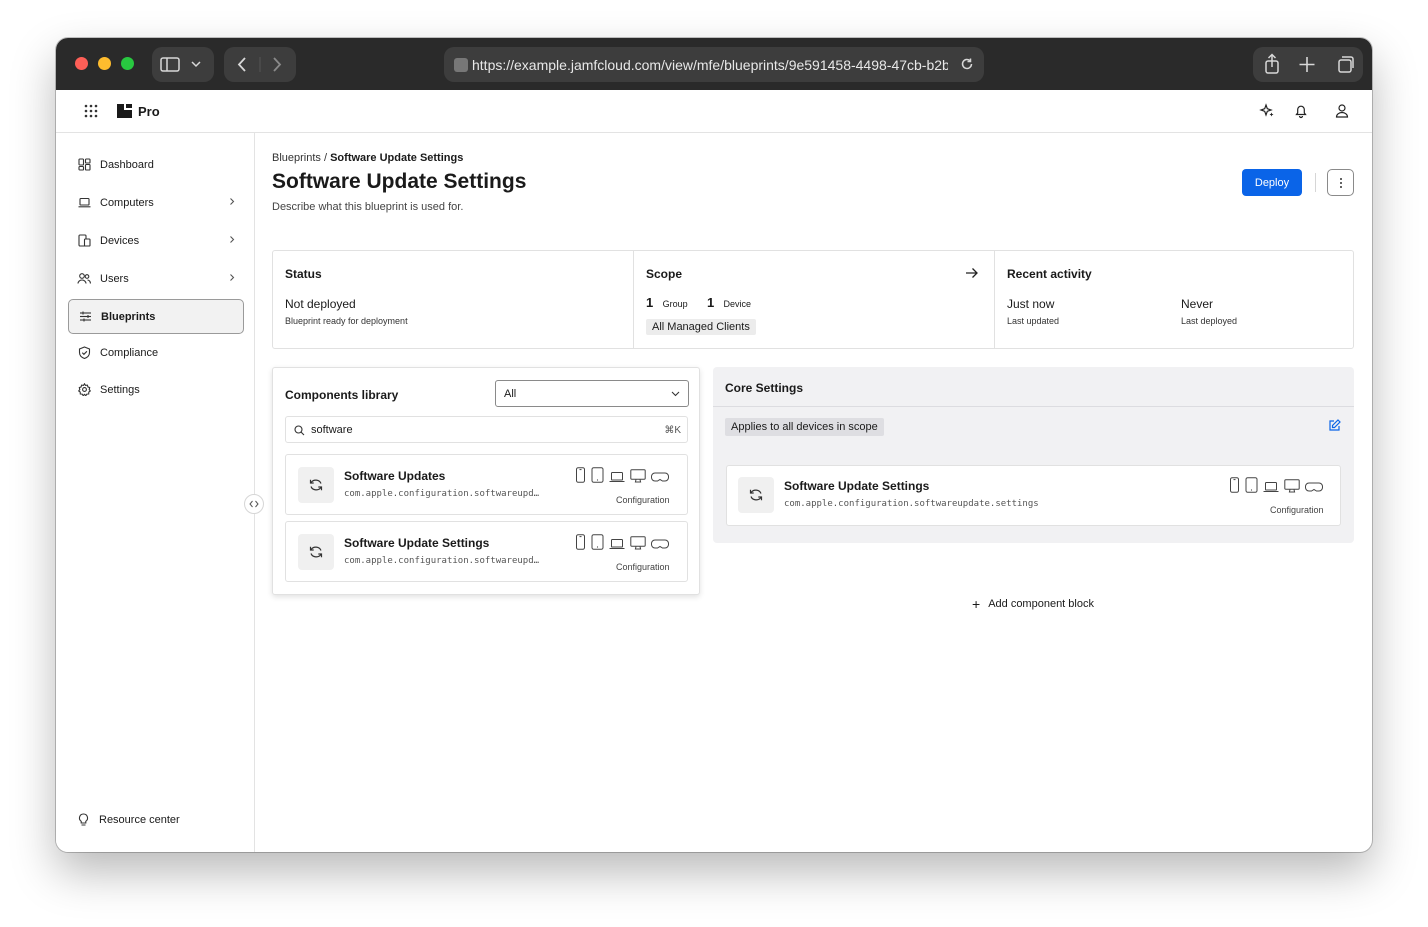  I want to click on search-icon, so click(299, 430).